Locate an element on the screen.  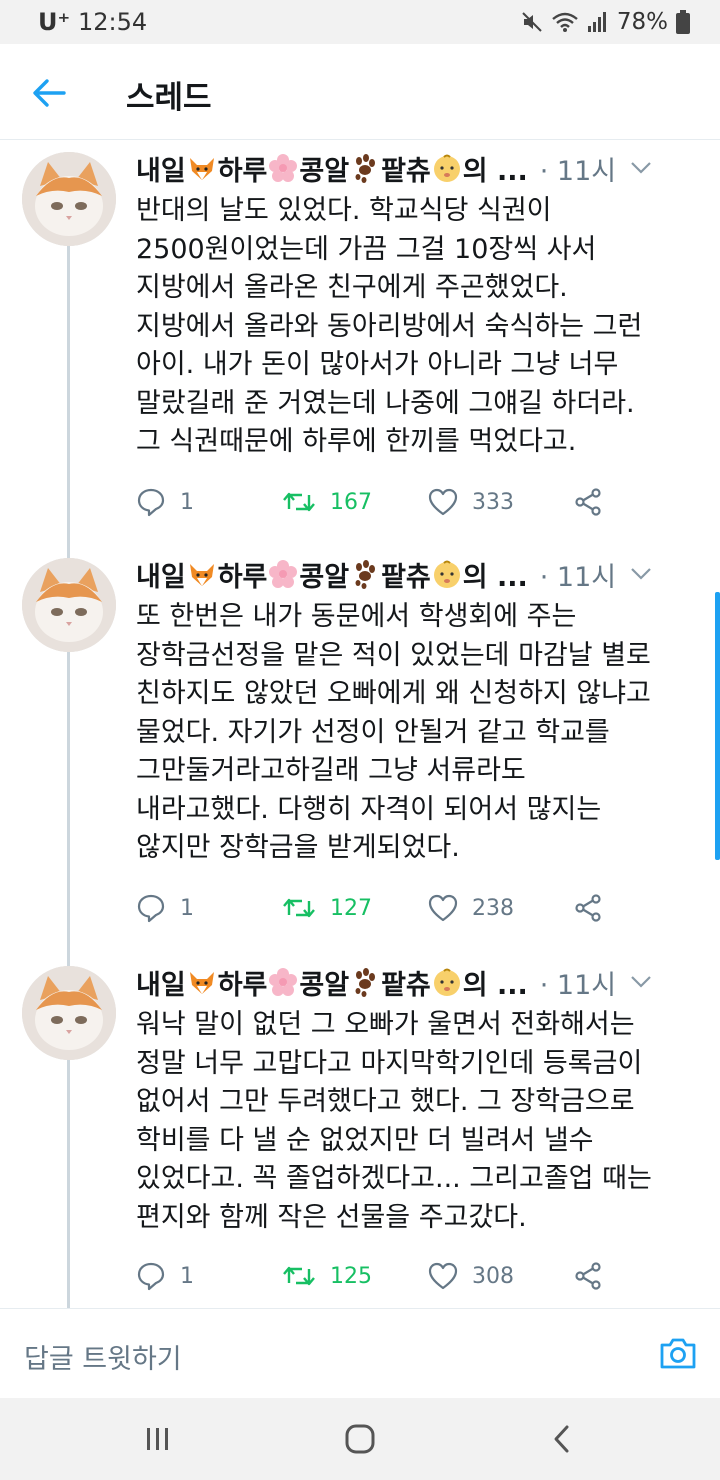
battery-percent: 78% is located at coordinates (642, 22).